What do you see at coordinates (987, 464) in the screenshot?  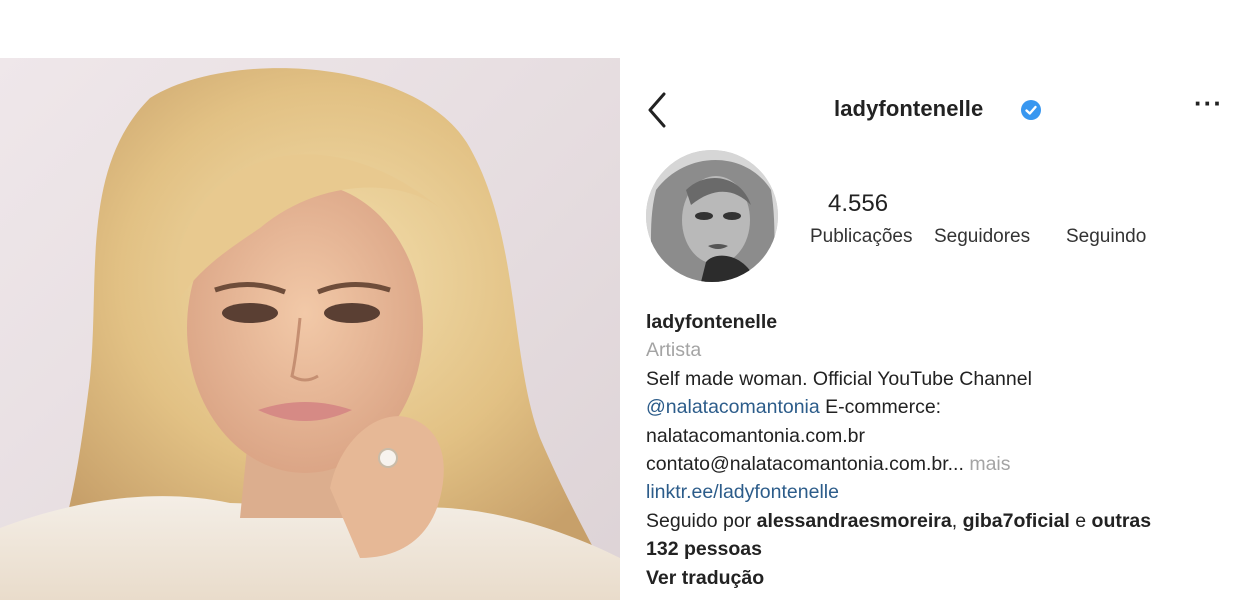 I see `more-link: mais` at bounding box center [987, 464].